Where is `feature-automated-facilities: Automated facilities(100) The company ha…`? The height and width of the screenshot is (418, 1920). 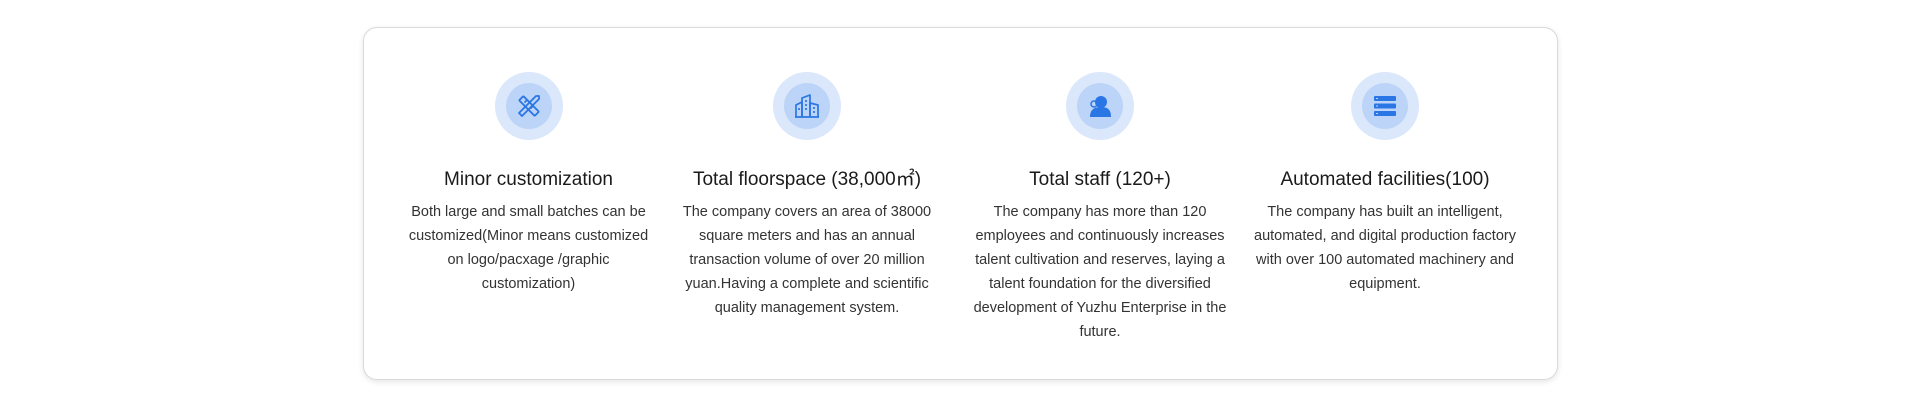 feature-automated-facilities: Automated facilities(100) The company ha… is located at coordinates (1385, 184).